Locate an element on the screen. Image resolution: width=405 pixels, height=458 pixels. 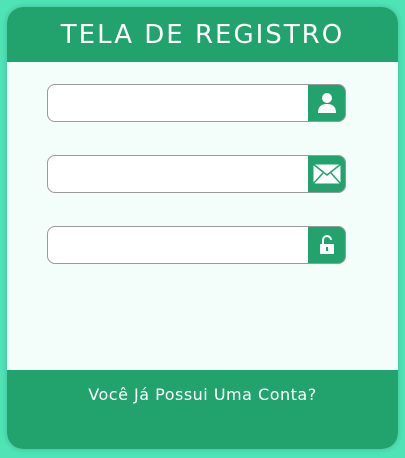
password-input is located at coordinates (196, 245).